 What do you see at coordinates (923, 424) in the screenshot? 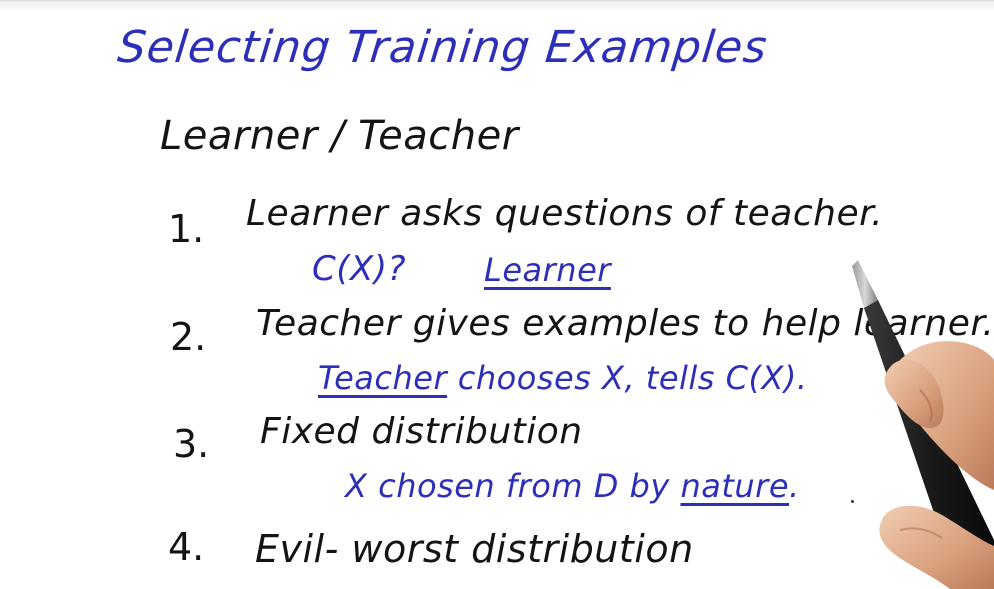
I see `hand-holding-pen-image` at bounding box center [923, 424].